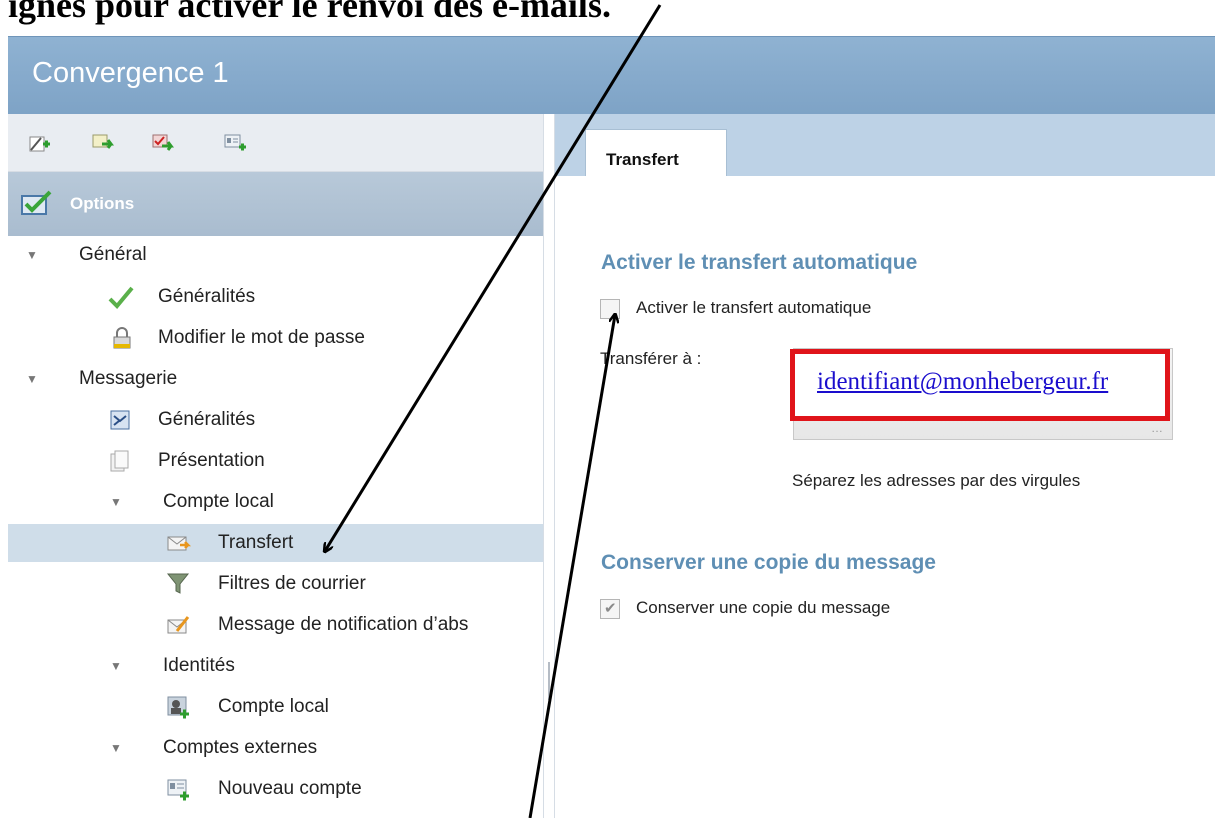 The image size is (1215, 818). I want to click on tree-transfer: Transfert, so click(275, 543).